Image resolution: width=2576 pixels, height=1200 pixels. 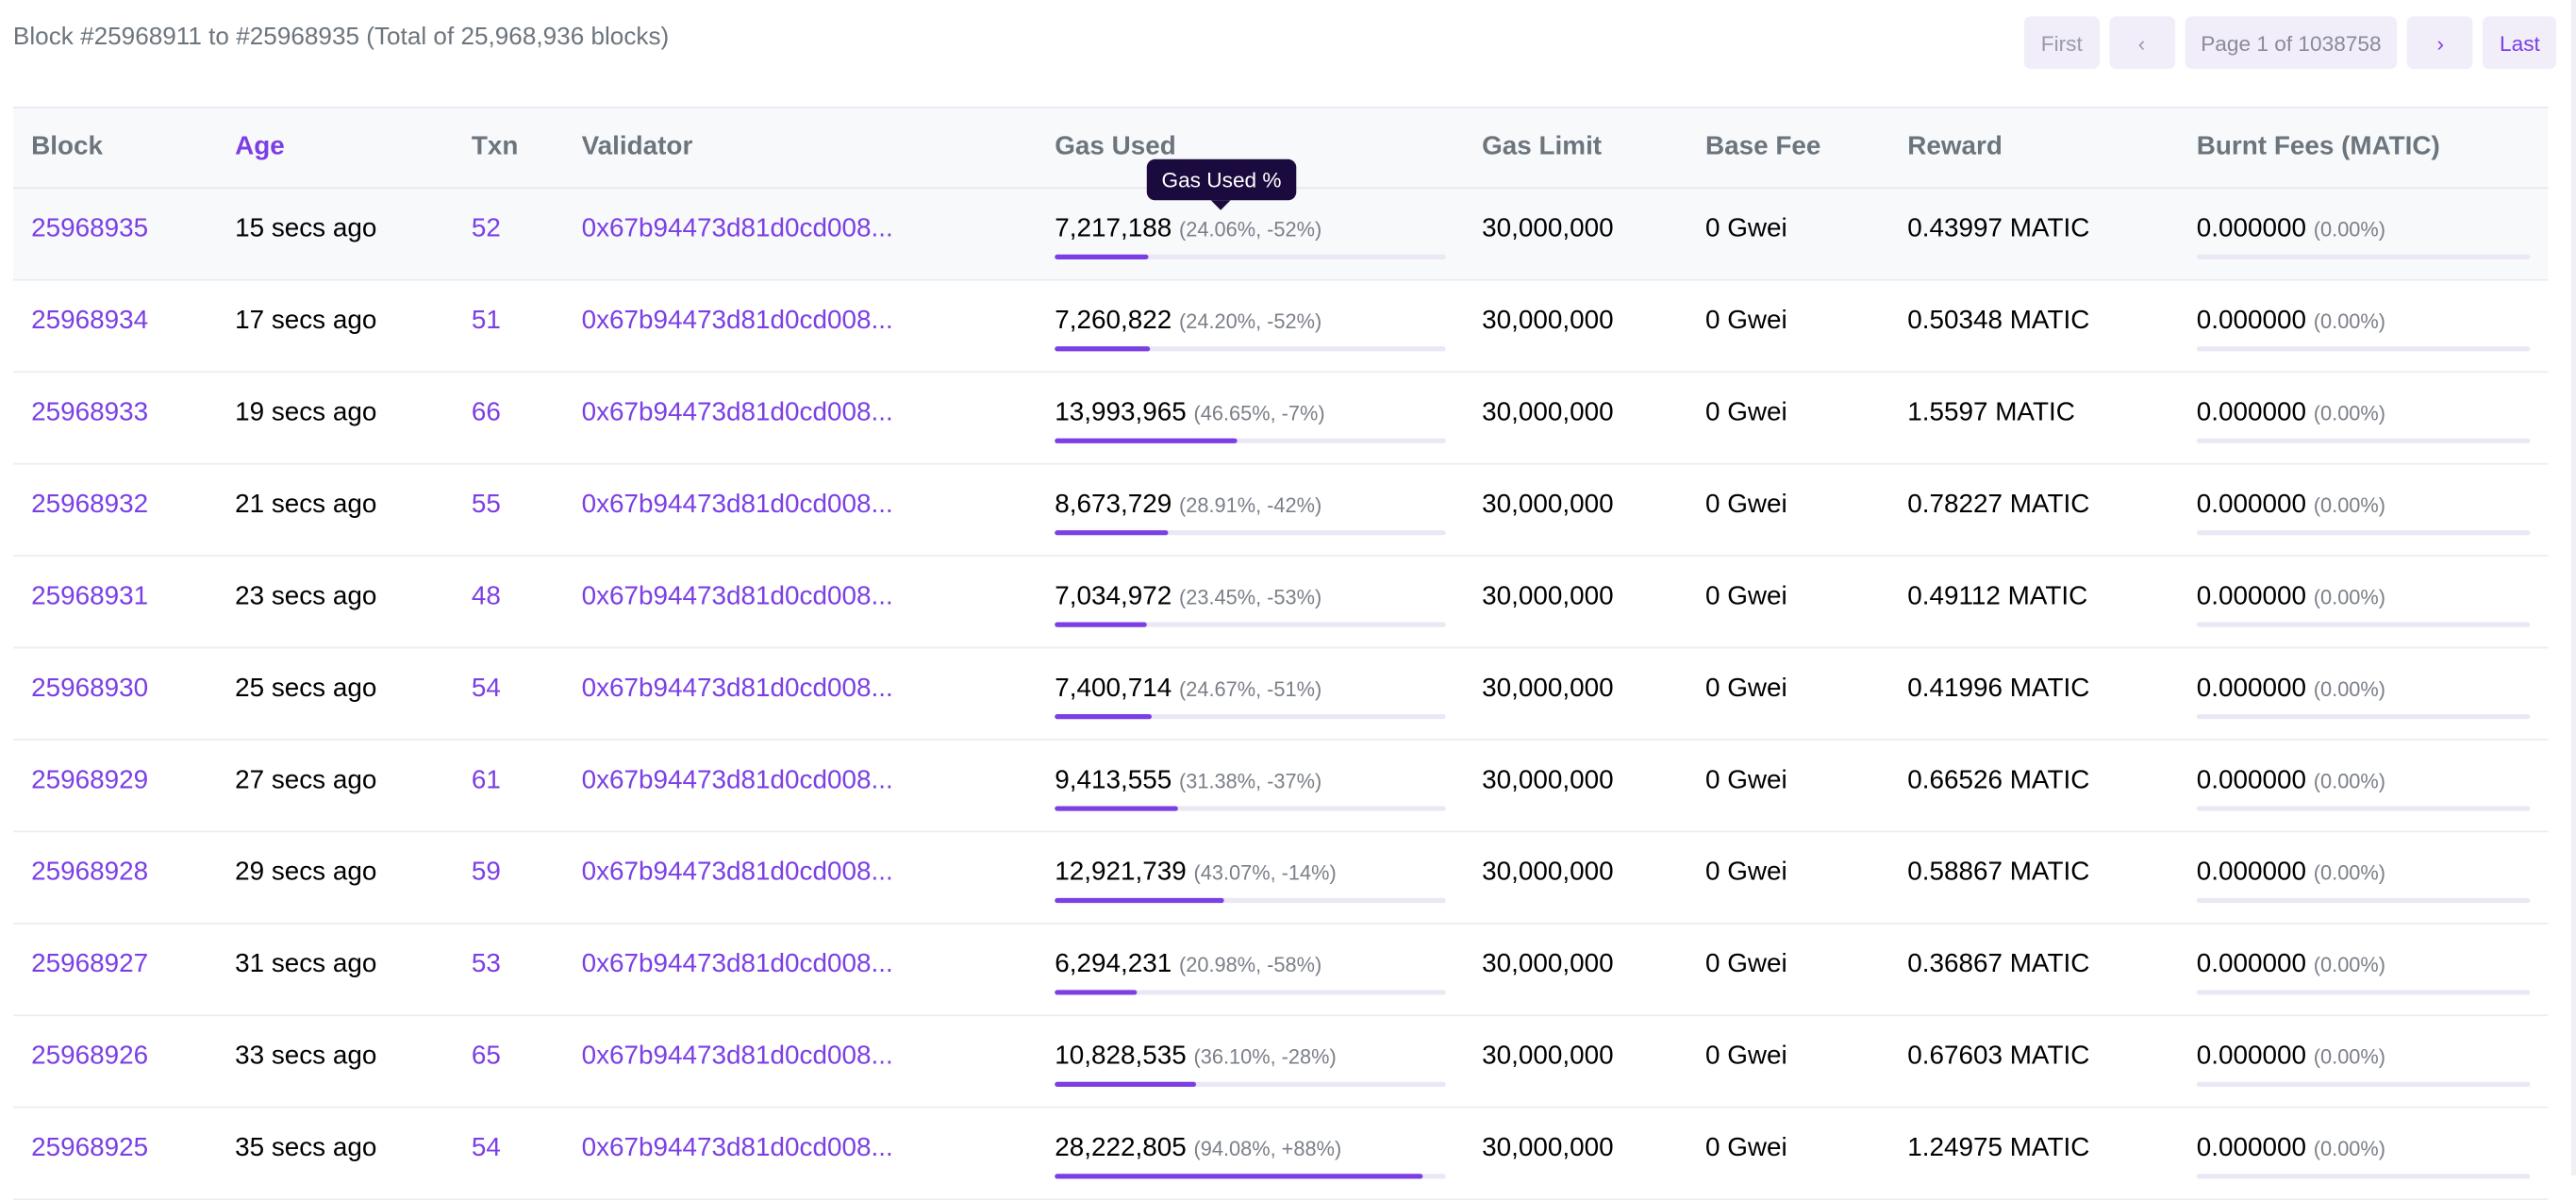 What do you see at coordinates (1997, 597) in the screenshot?
I see `reward-value: 0.49112 MATIC` at bounding box center [1997, 597].